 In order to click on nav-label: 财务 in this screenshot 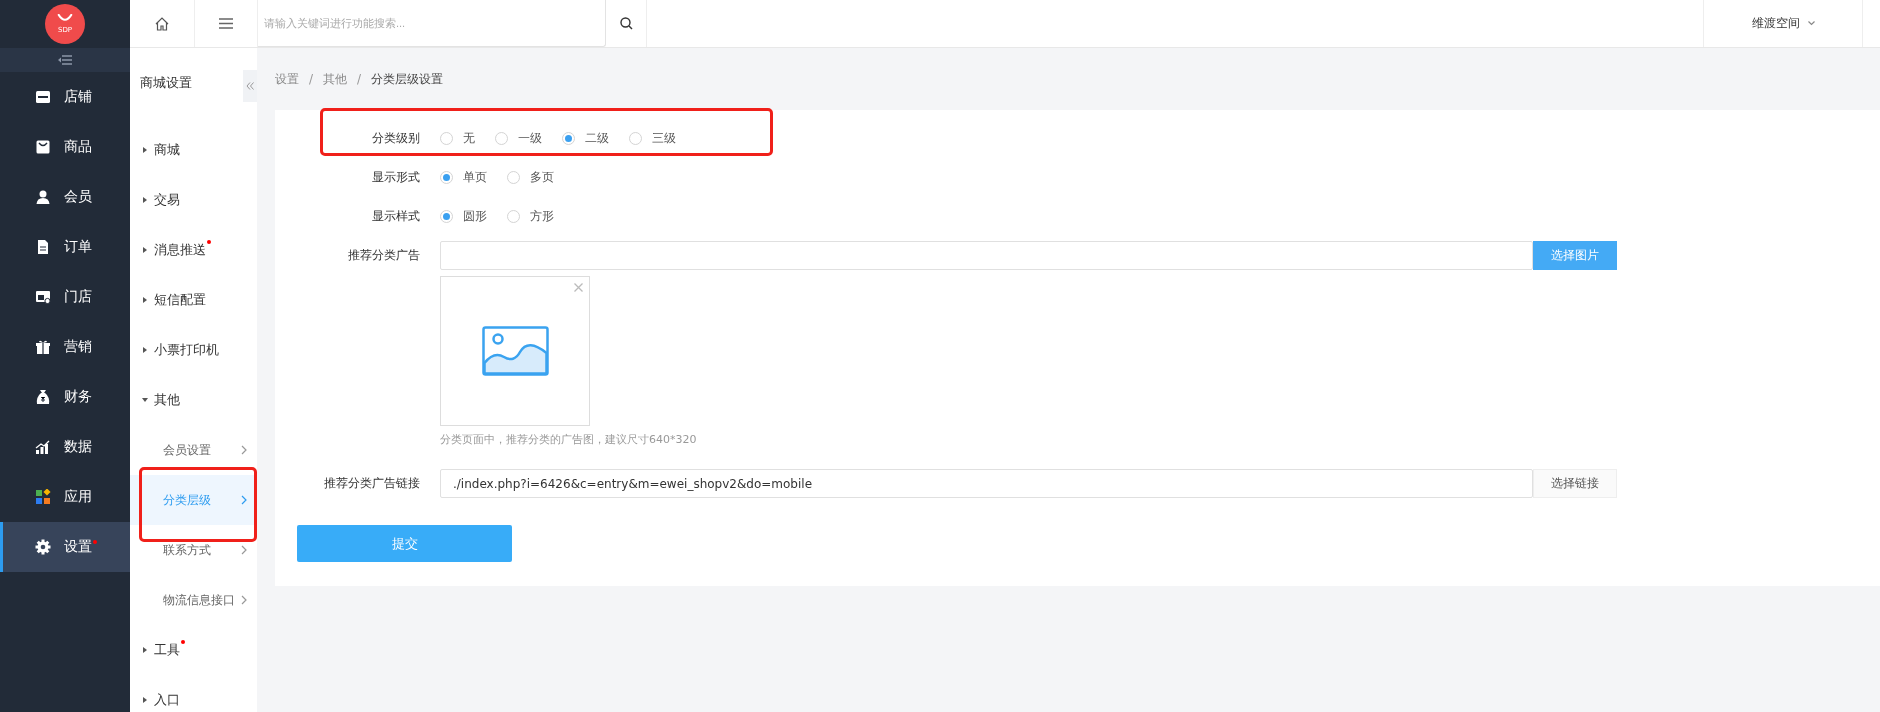, I will do `click(78, 397)`.